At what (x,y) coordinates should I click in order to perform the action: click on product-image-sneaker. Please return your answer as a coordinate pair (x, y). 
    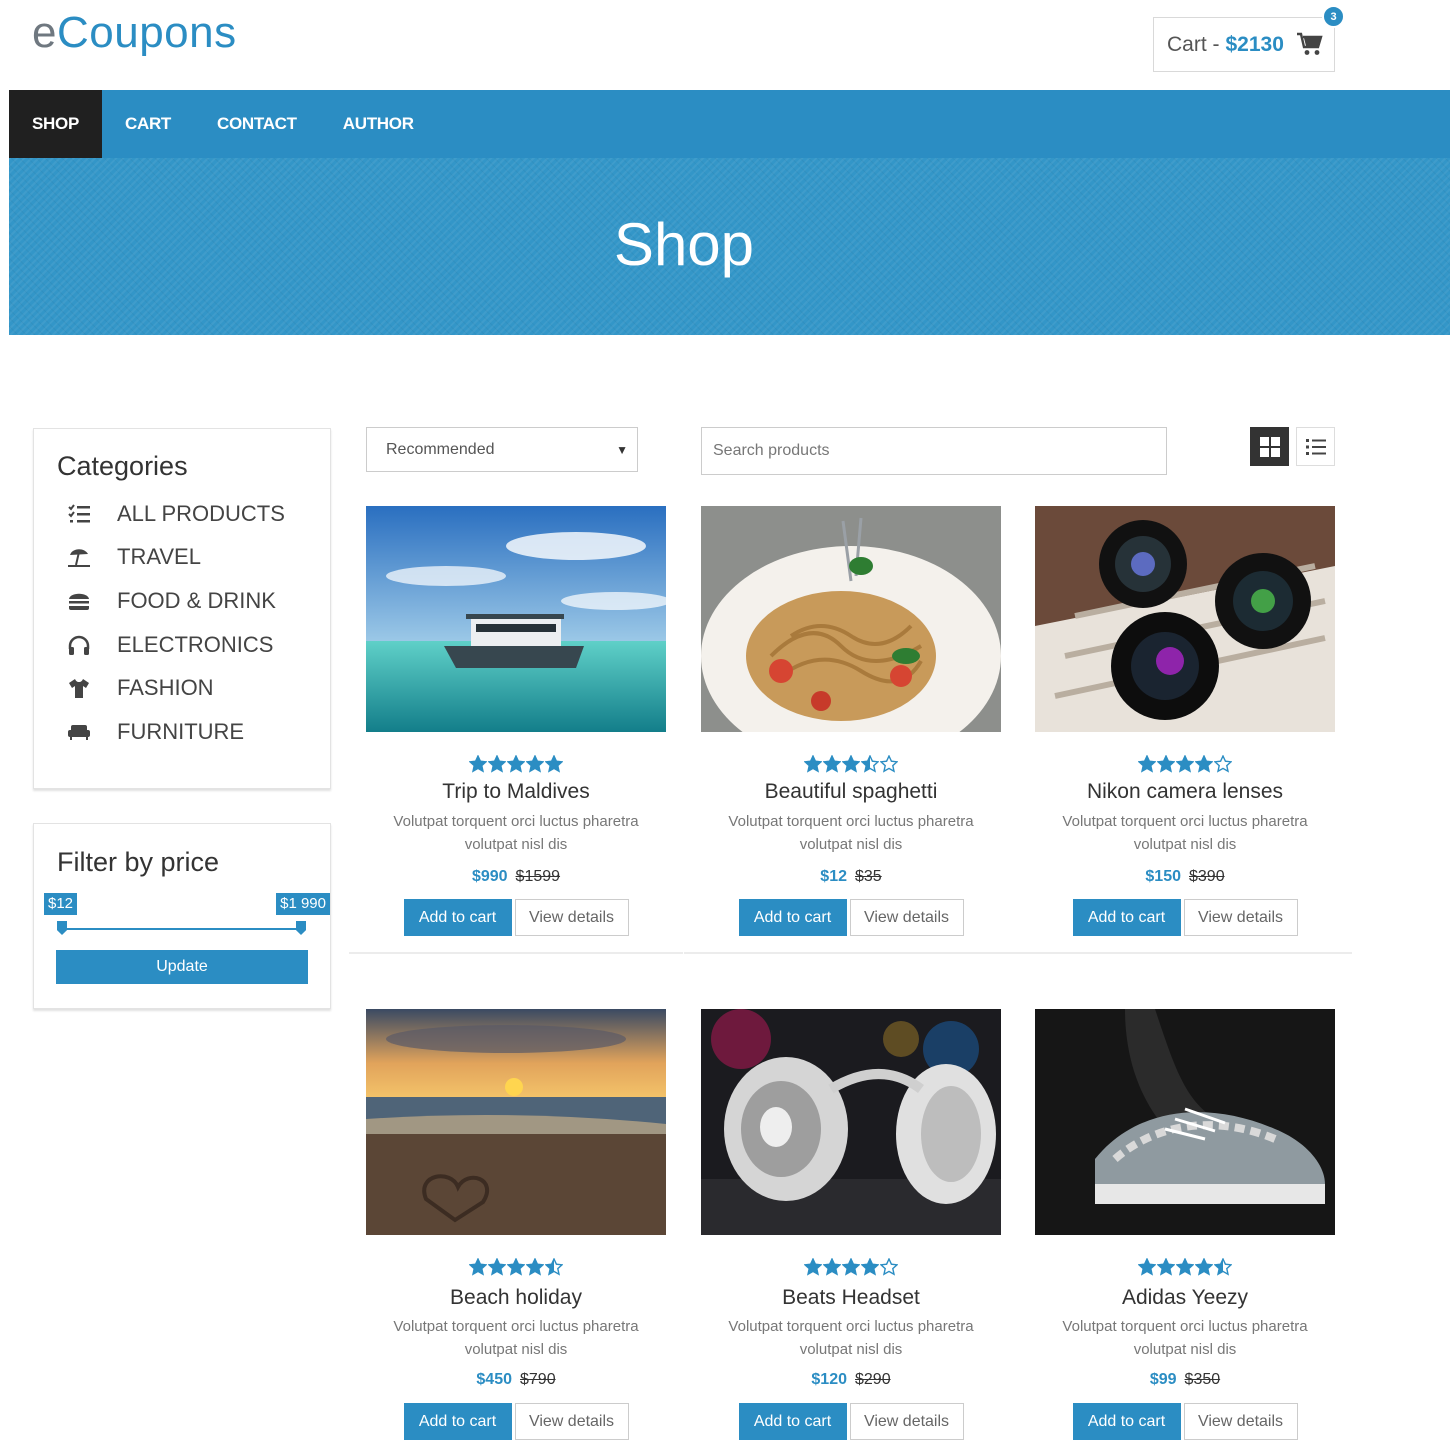
    Looking at the image, I should click on (1185, 1122).